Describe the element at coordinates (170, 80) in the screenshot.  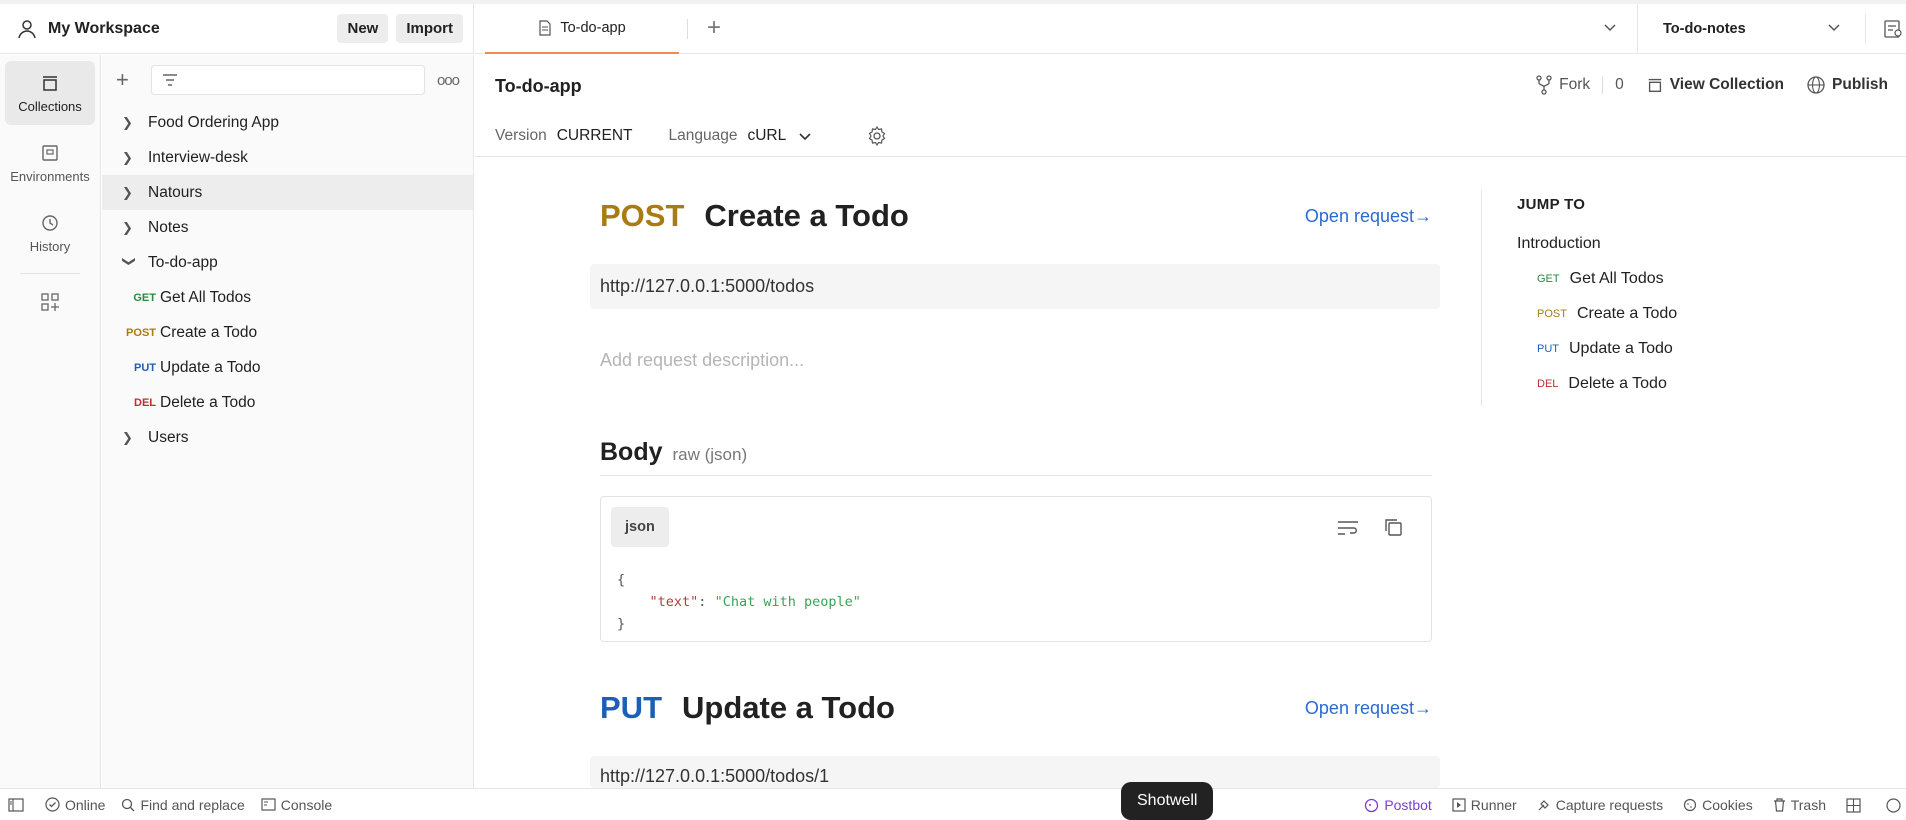
I see `filter-icon` at that location.